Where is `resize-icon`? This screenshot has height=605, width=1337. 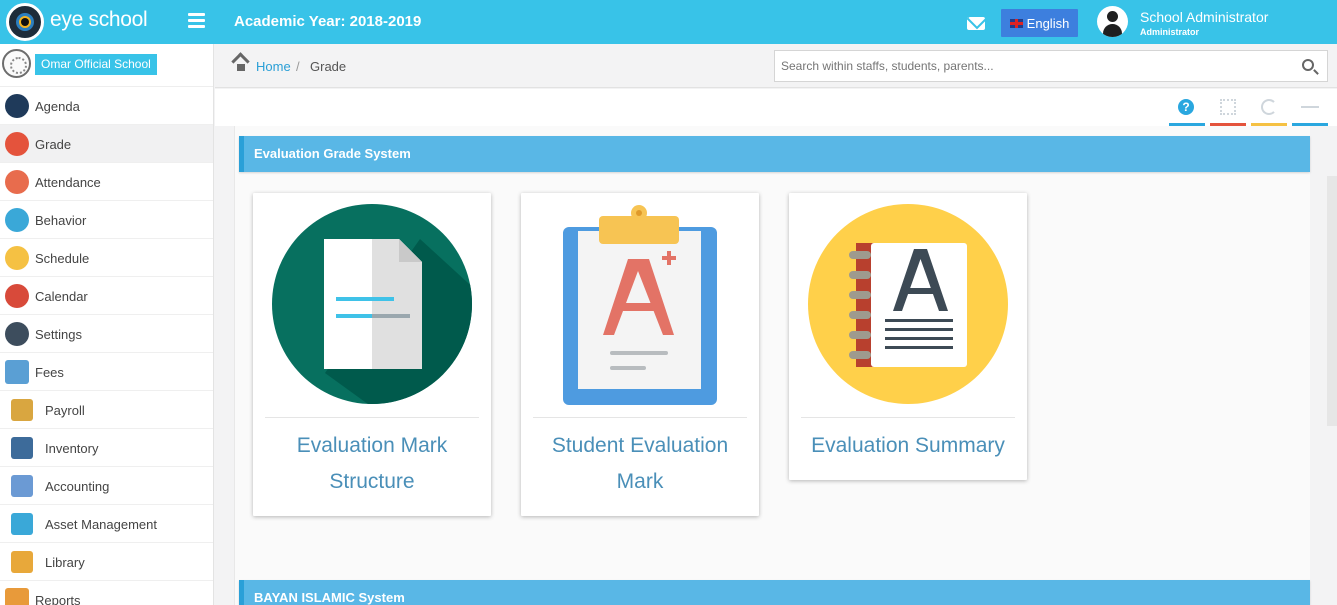
resize-icon is located at coordinates (1310, 107).